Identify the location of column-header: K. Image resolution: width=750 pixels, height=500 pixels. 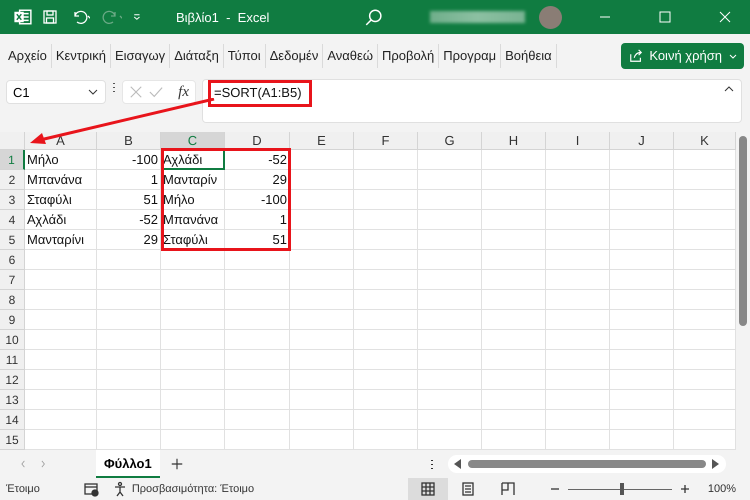
(705, 141).